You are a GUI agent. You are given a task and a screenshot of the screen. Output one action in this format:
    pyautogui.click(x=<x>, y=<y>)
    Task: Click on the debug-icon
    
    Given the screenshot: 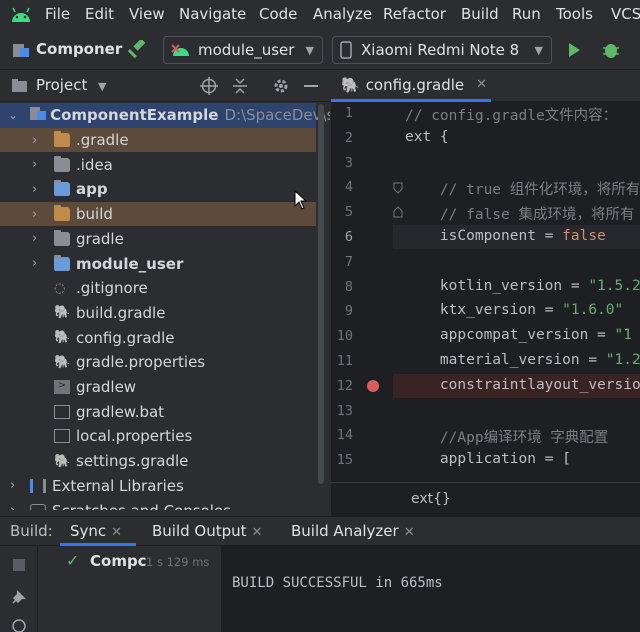 What is the action you would take?
    pyautogui.click(x=611, y=50)
    